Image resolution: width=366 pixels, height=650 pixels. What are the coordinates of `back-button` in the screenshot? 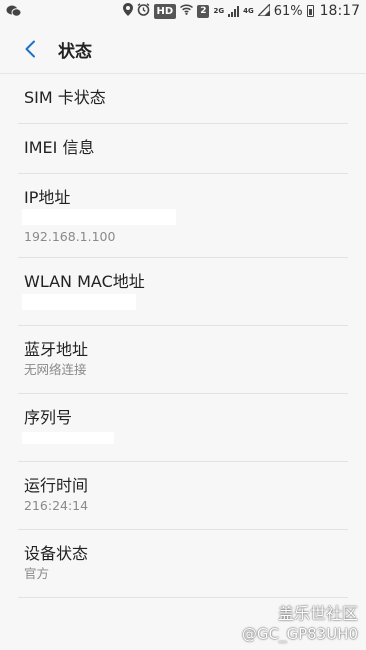 It's located at (30, 49).